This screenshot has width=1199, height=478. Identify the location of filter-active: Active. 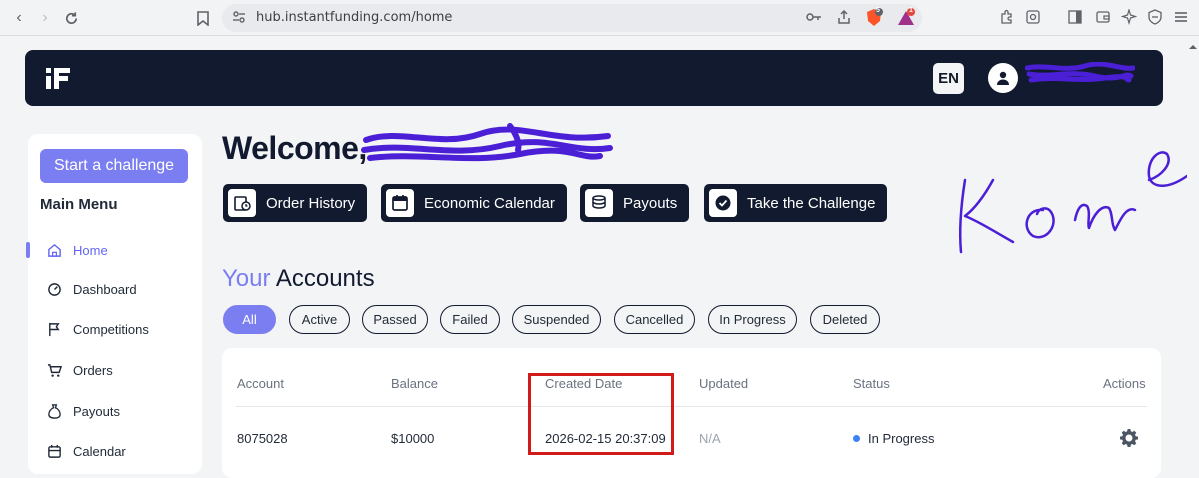
(319, 319).